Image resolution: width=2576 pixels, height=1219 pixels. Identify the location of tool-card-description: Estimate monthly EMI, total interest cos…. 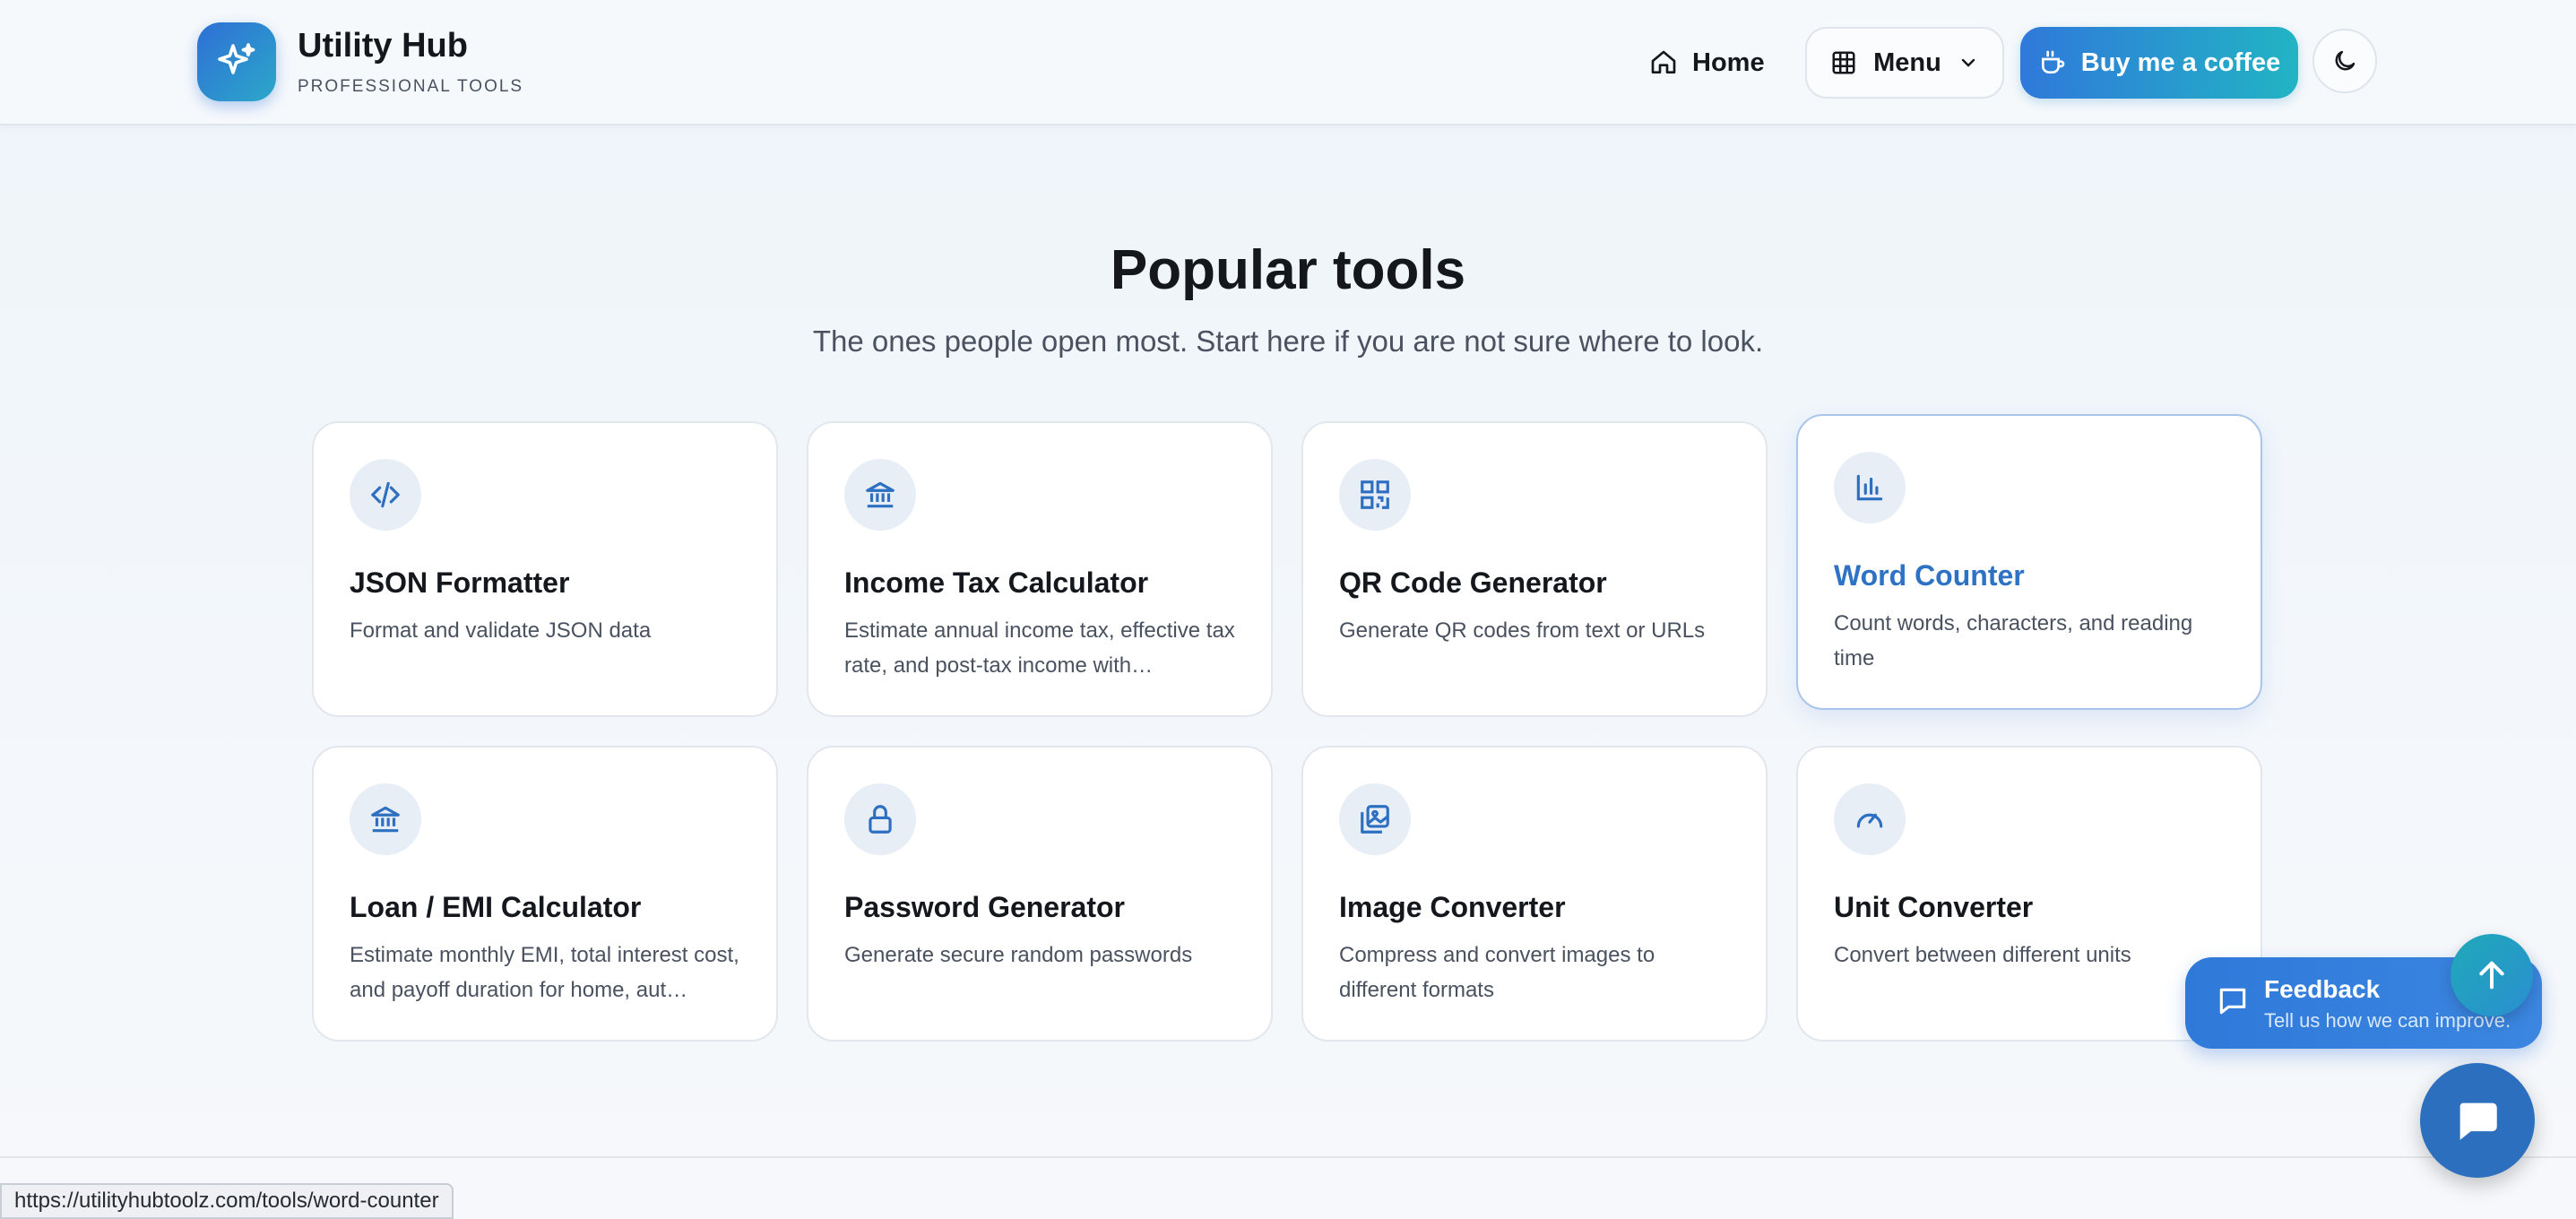
(544, 973).